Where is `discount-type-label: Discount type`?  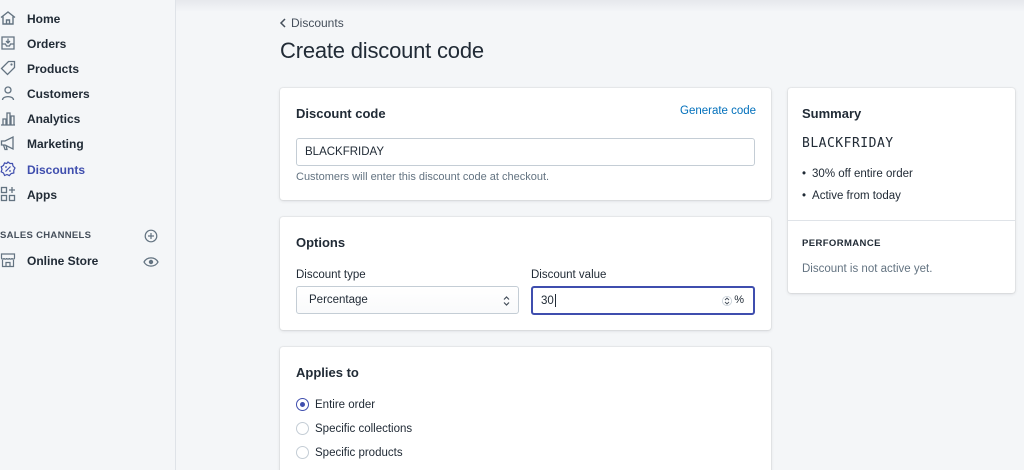 discount-type-label: Discount type is located at coordinates (331, 275).